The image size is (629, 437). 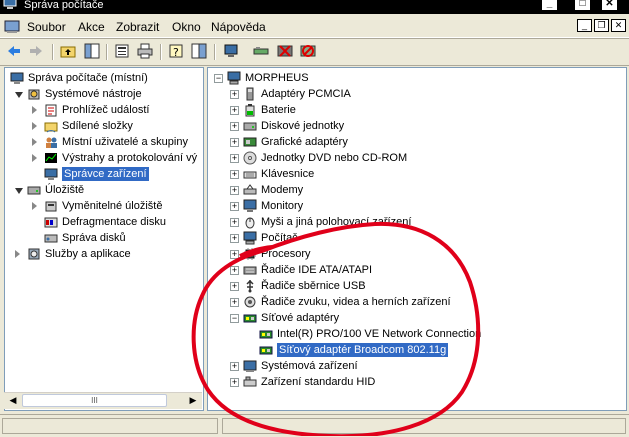 I want to click on scroll-right-button: ▶, so click(x=193, y=400).